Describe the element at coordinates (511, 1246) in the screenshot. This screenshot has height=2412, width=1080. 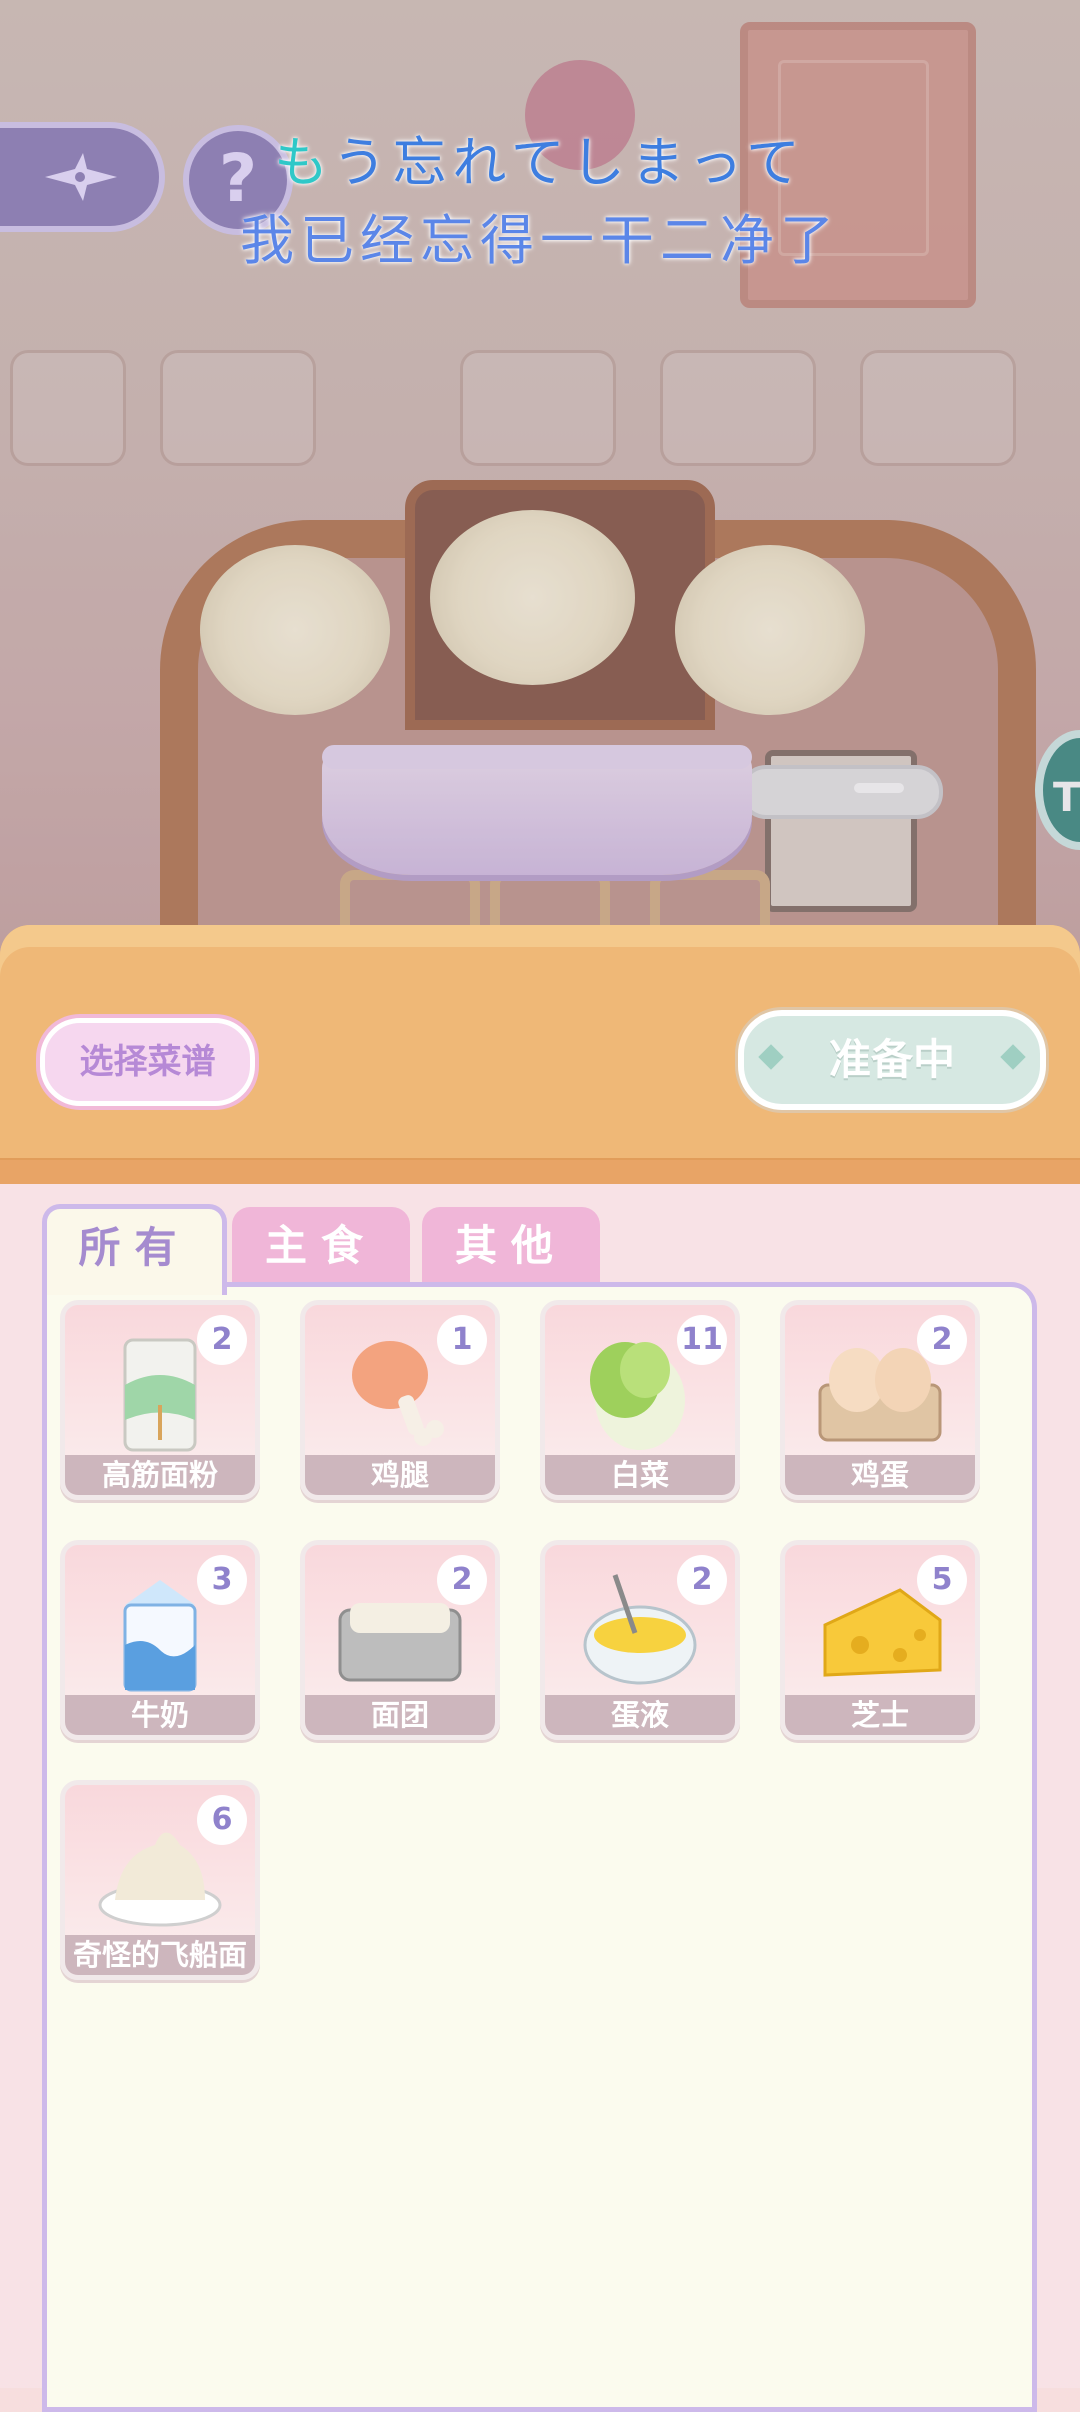
I see `tab-other: 其他` at that location.